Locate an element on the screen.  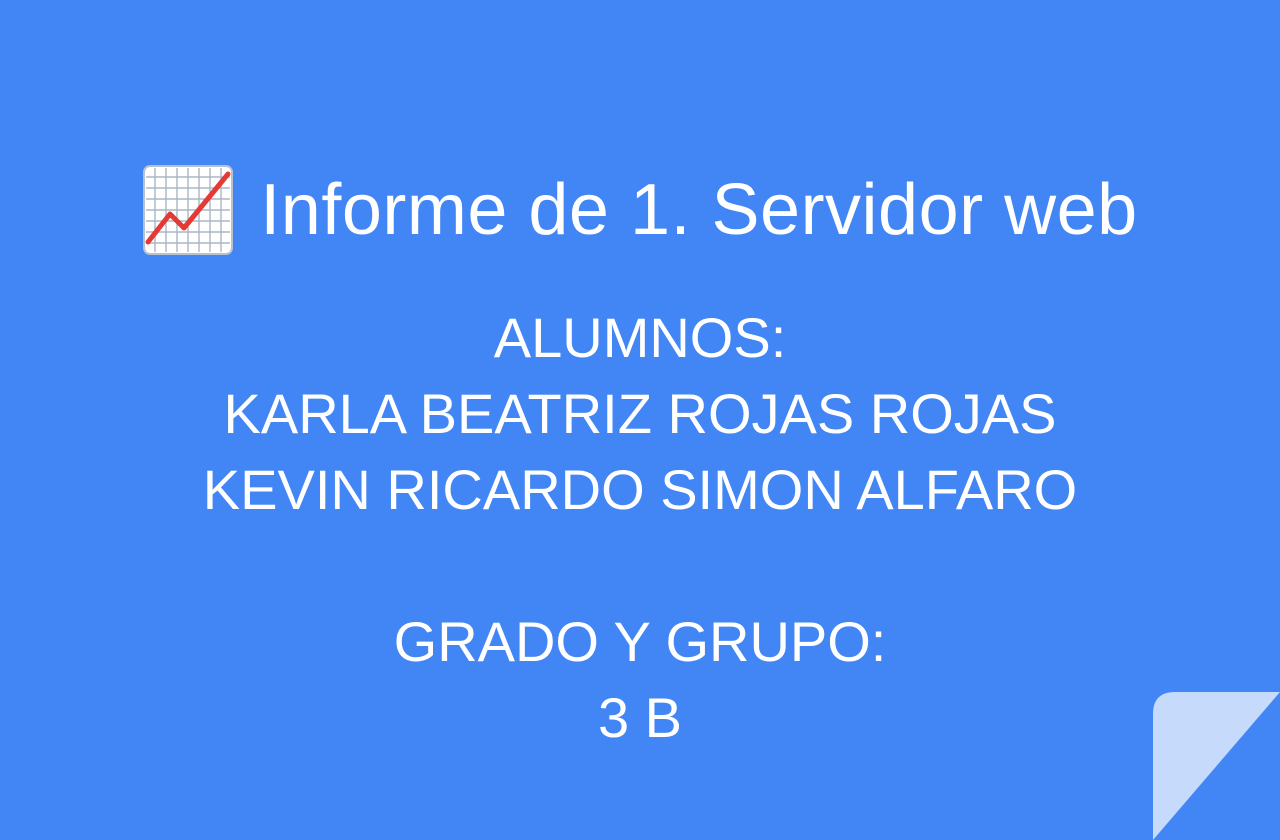
group-value: 3 B is located at coordinates (640, 717).